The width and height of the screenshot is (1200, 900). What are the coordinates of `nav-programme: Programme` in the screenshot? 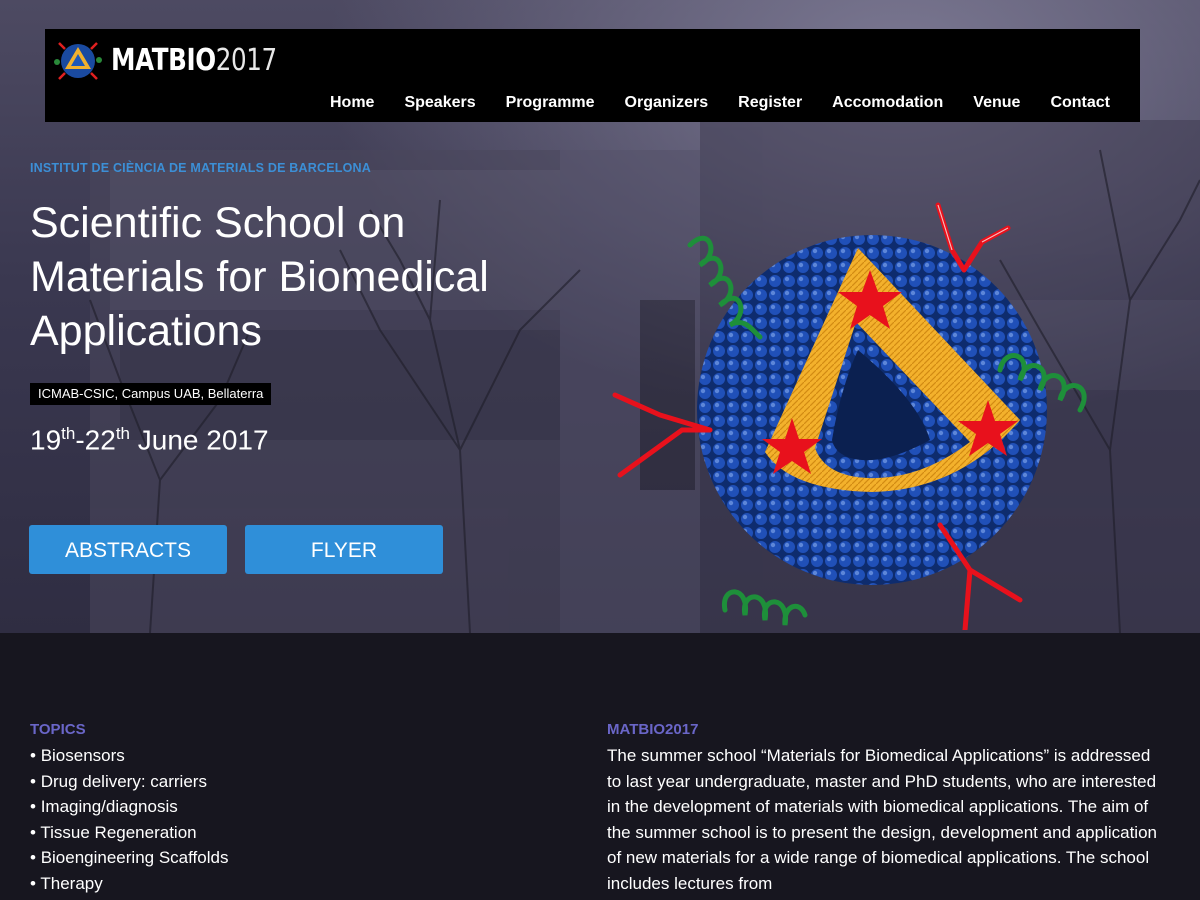 It's located at (550, 103).